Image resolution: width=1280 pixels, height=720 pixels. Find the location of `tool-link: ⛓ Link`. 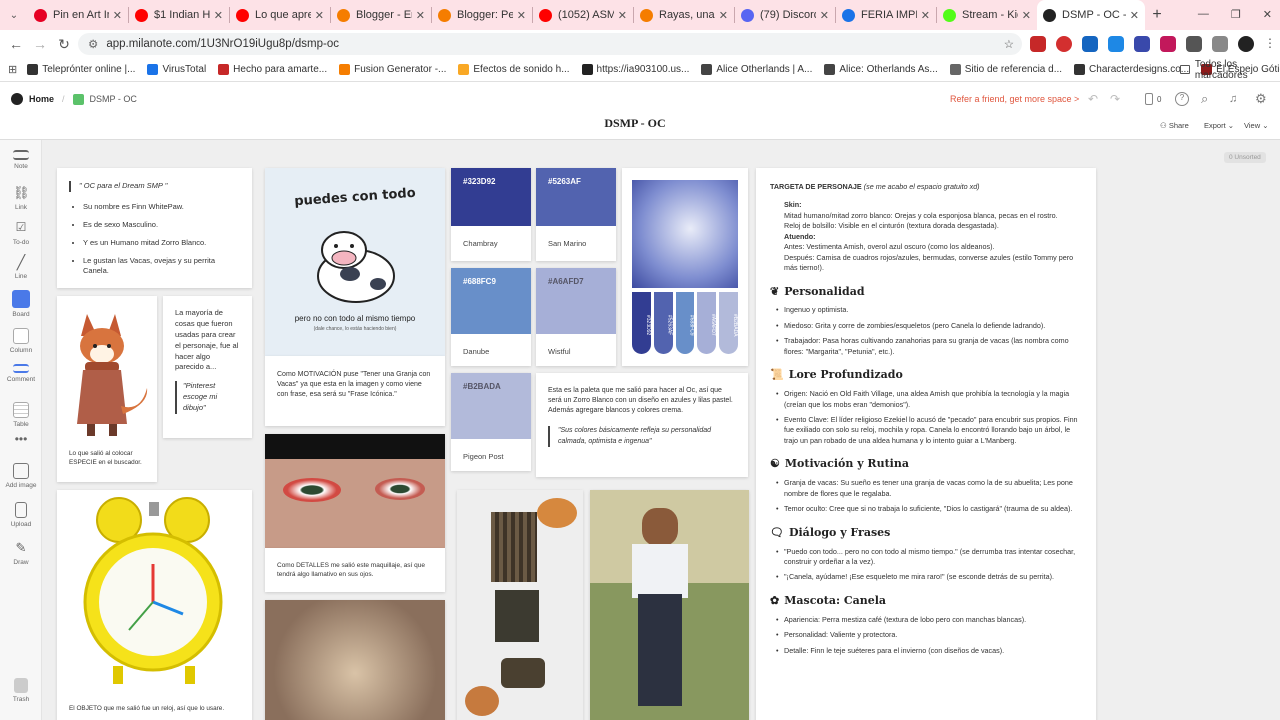

tool-link: ⛓ Link is located at coordinates (21, 198).